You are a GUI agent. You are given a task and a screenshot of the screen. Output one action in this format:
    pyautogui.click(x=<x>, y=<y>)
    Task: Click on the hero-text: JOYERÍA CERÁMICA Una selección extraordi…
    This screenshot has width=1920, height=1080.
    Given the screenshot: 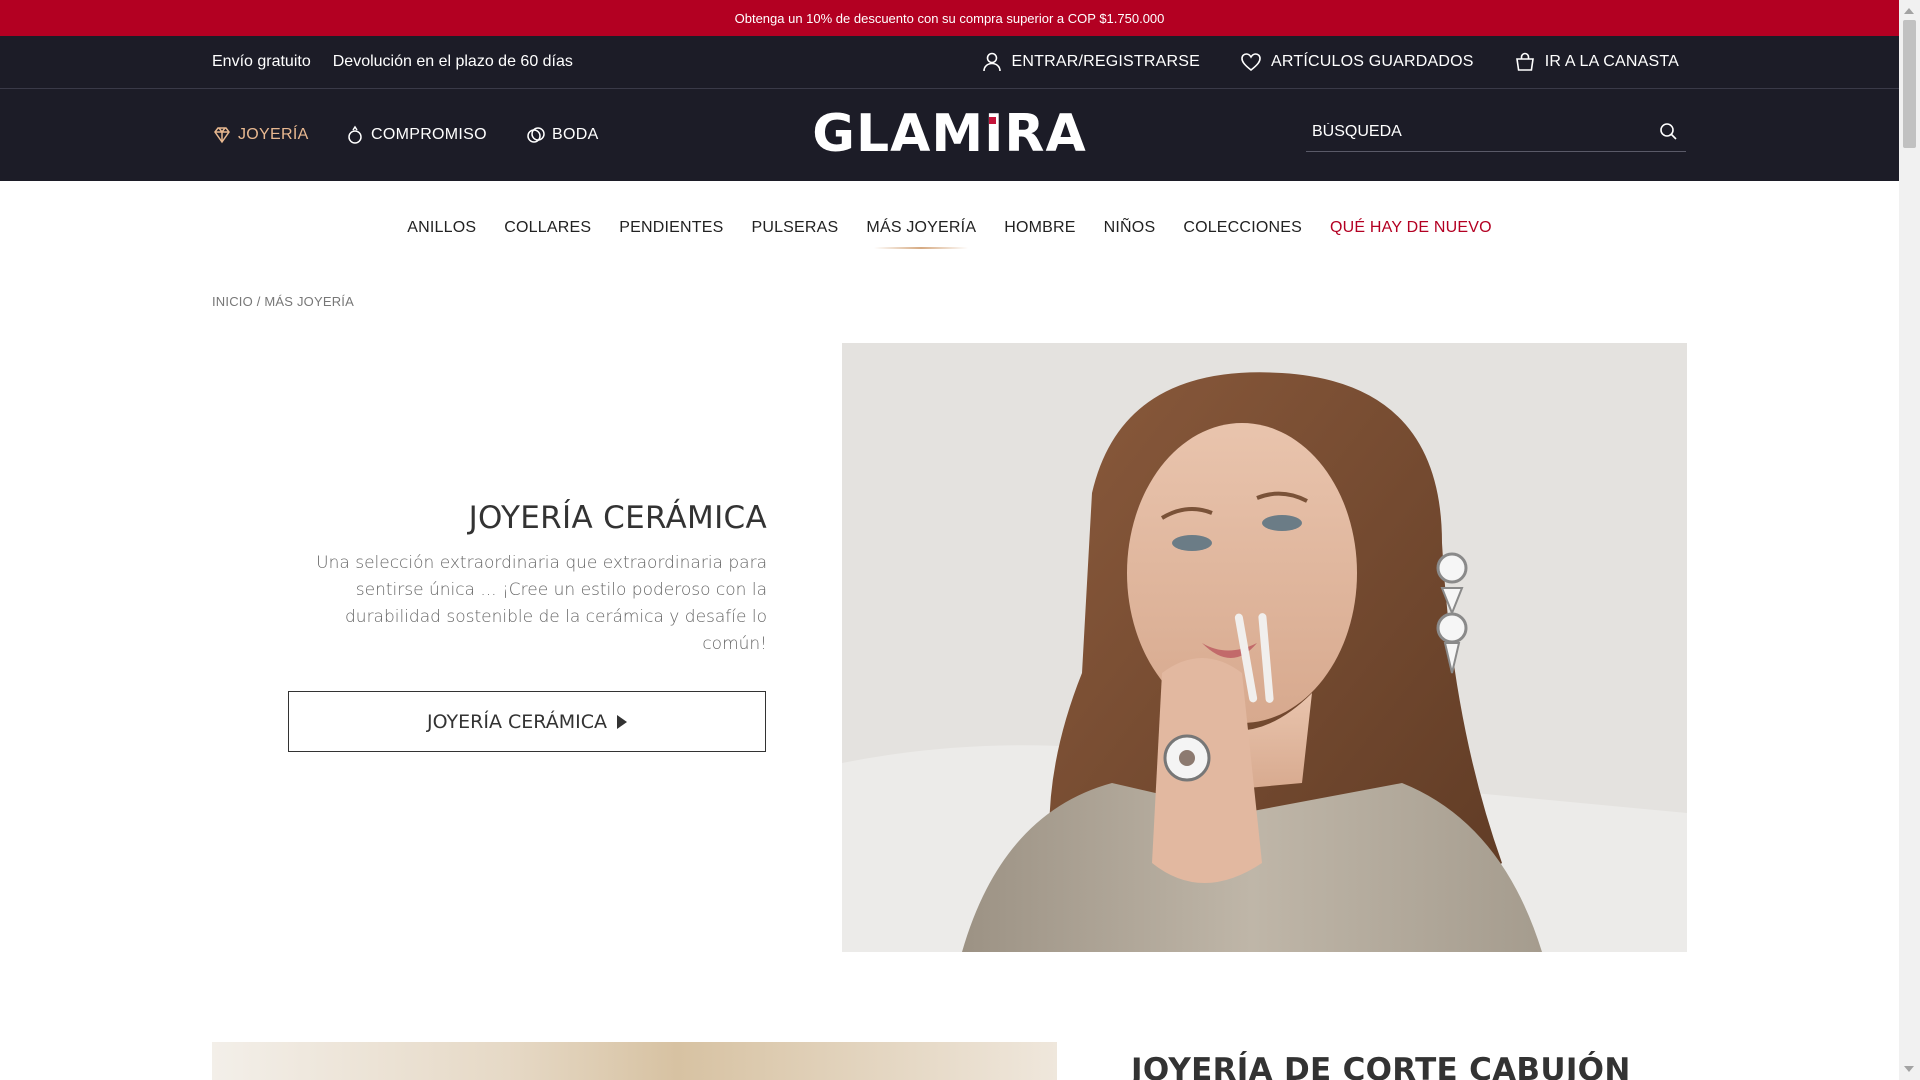 What is the action you would take?
    pyautogui.click(x=527, y=579)
    